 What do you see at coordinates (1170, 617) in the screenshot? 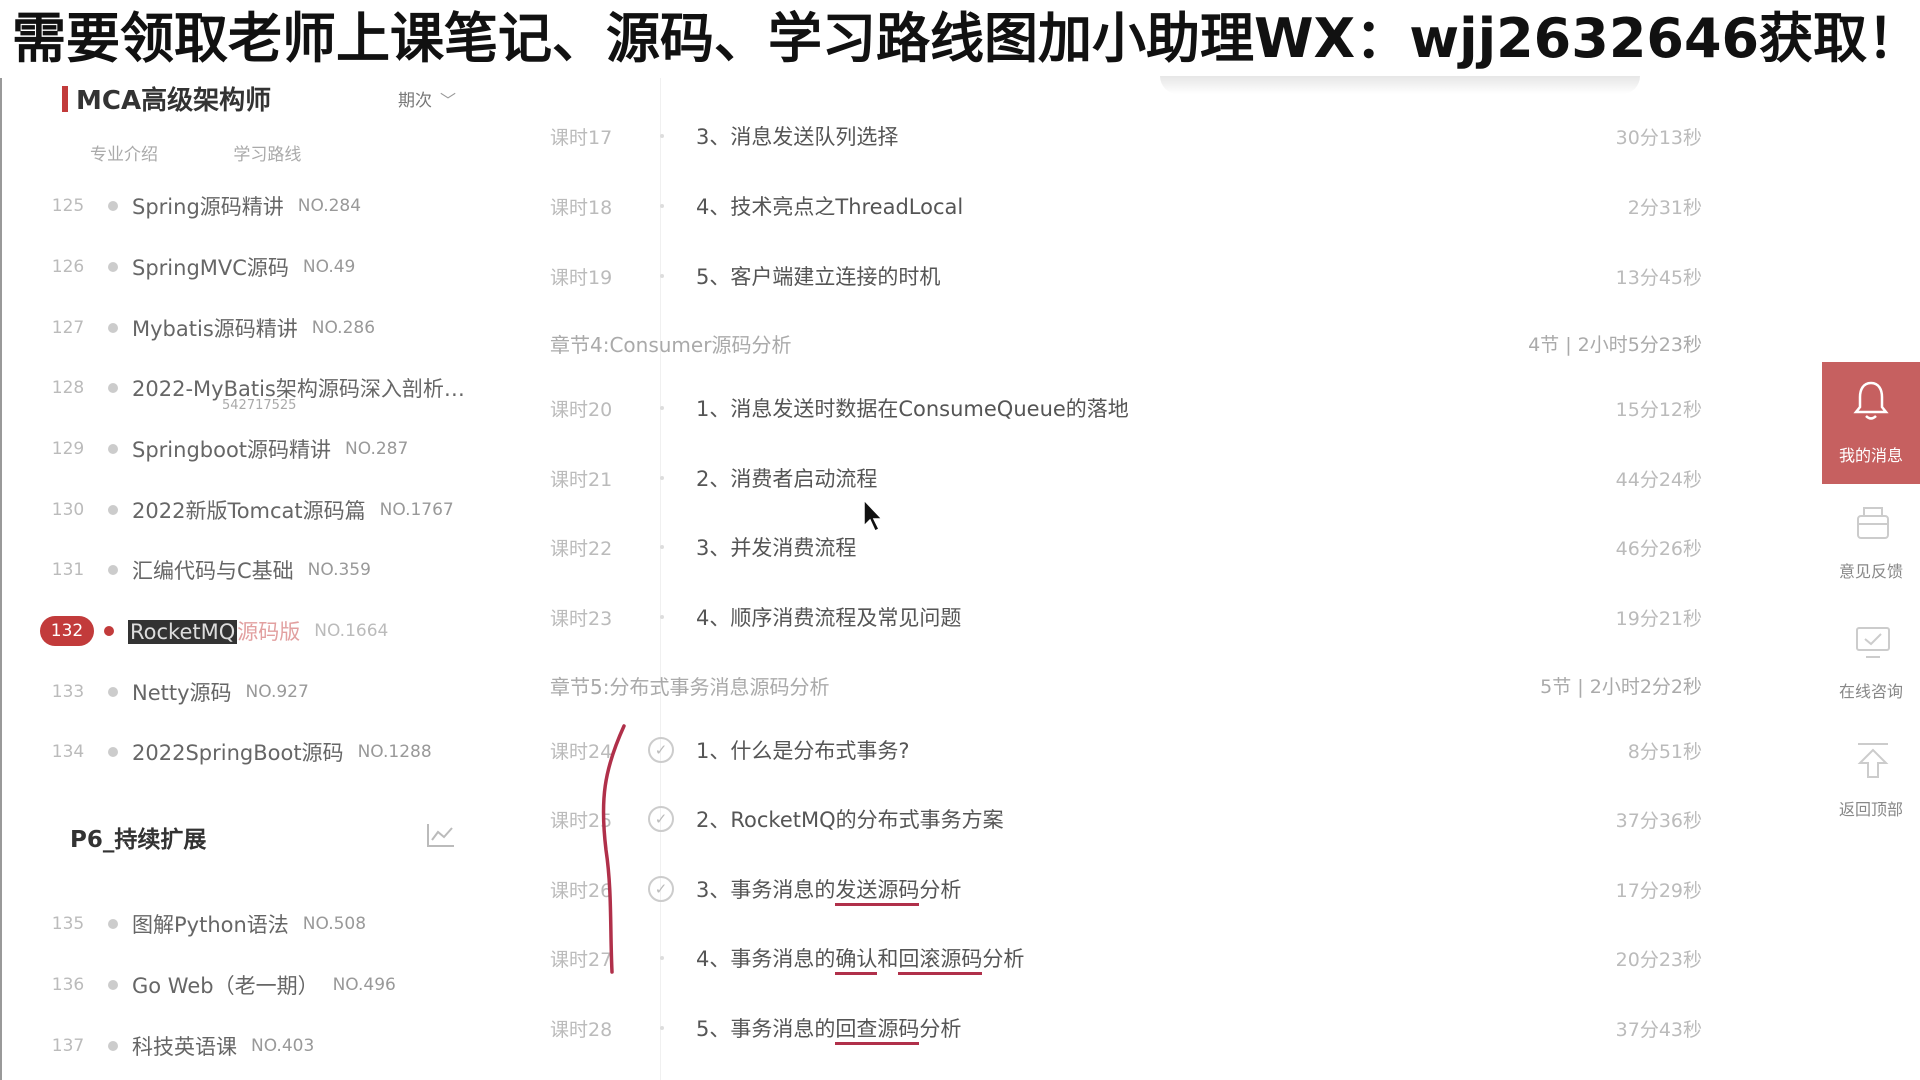
I see `lesson-row: 课时23 4、顺序消费流程及常见问题 19分21秒` at bounding box center [1170, 617].